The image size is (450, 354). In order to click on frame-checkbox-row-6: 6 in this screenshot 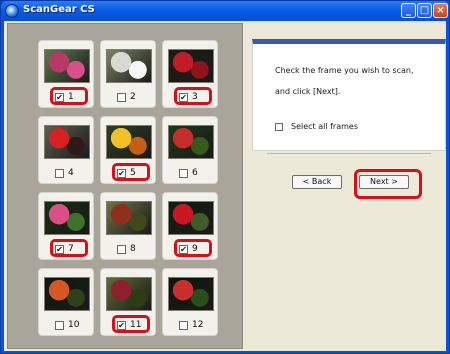, I will do `click(196, 173)`.